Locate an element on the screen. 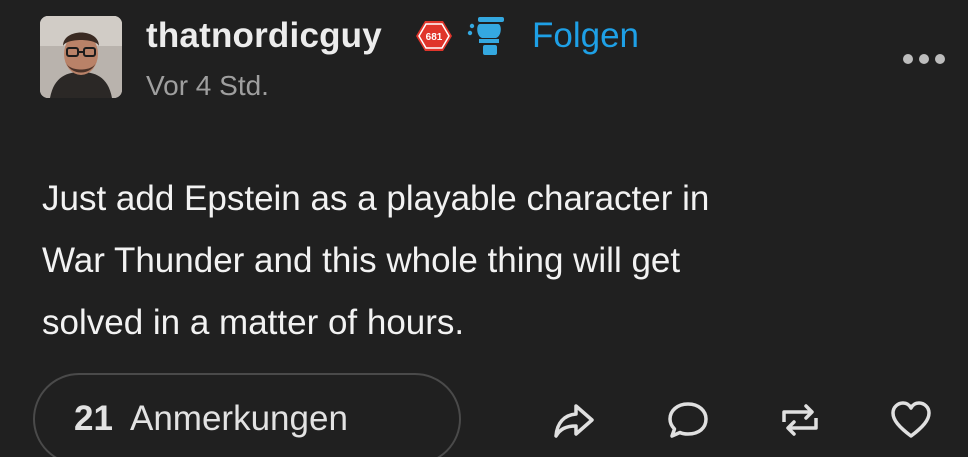 This screenshot has height=457, width=968. heart-icon is located at coordinates (911, 420).